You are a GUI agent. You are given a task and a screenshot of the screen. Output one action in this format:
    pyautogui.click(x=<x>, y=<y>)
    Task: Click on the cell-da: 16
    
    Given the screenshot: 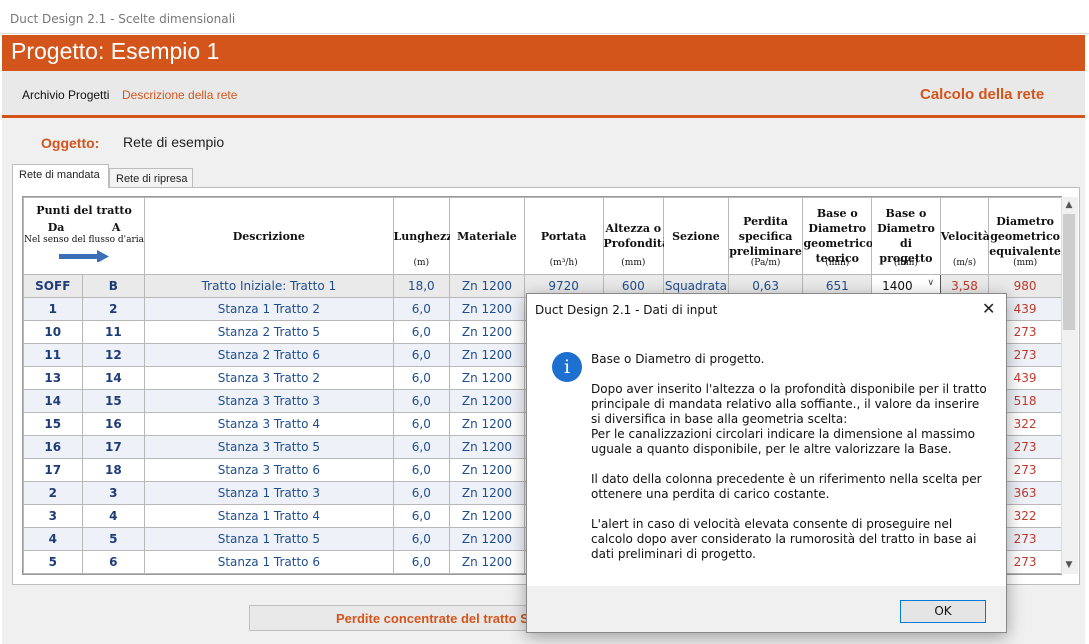 What is the action you would take?
    pyautogui.click(x=53, y=447)
    